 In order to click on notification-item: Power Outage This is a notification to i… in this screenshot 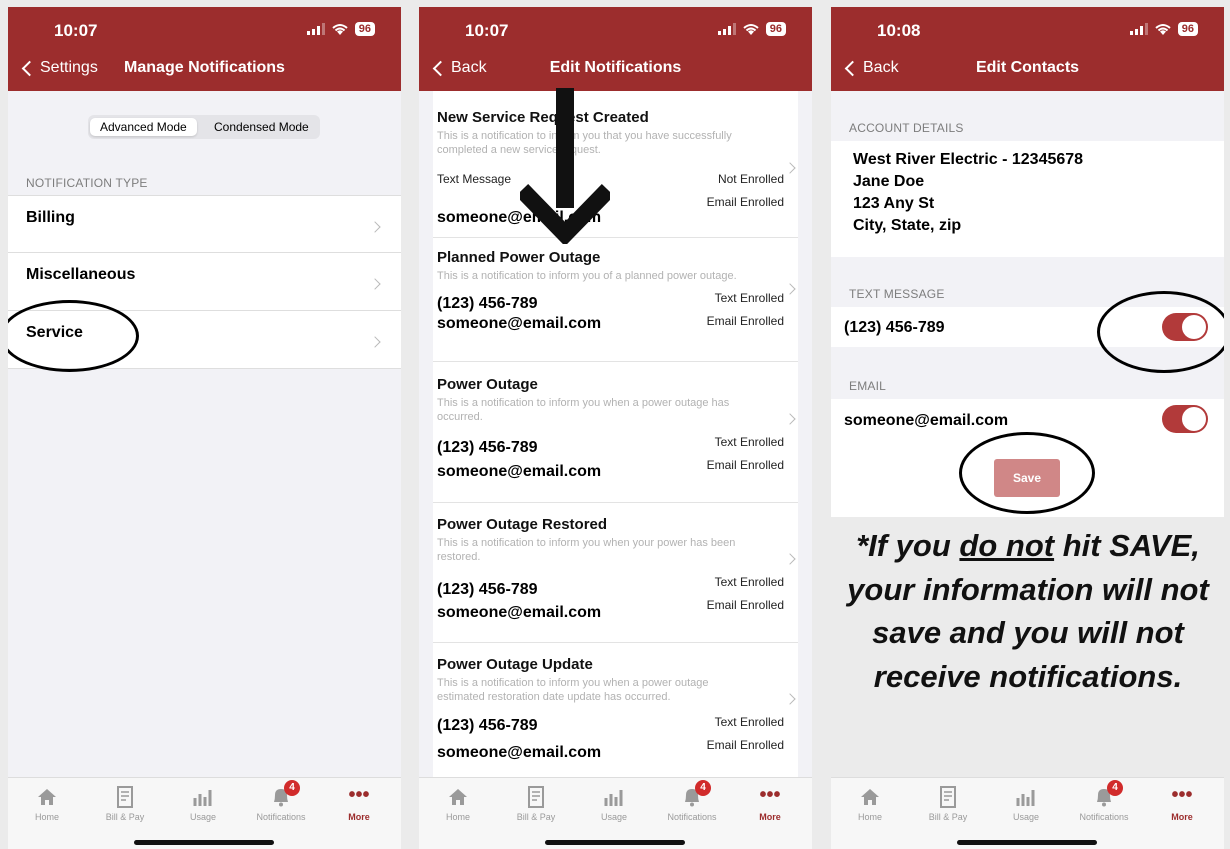, I will do `click(615, 446)`.